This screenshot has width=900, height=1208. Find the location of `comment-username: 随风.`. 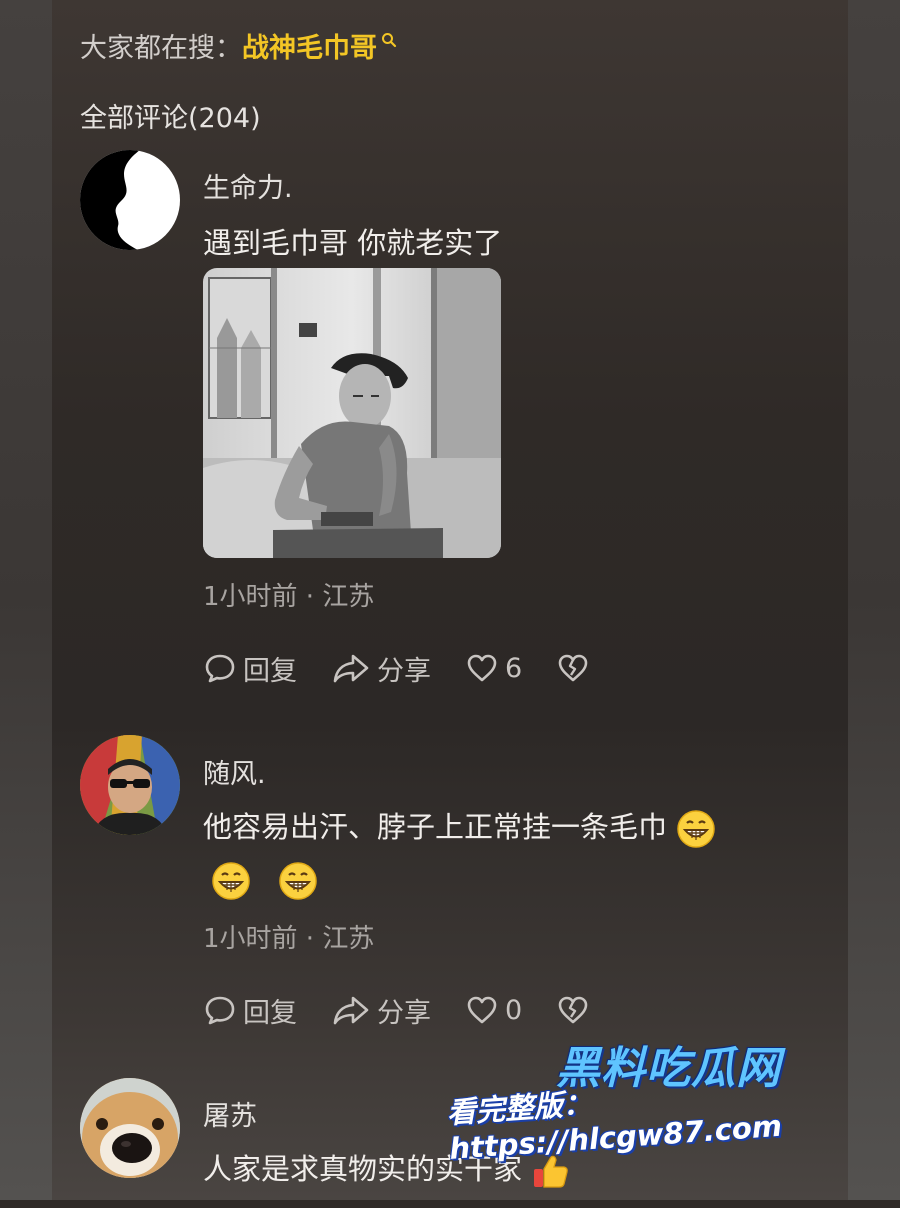

comment-username: 随风. is located at coordinates (234, 771).